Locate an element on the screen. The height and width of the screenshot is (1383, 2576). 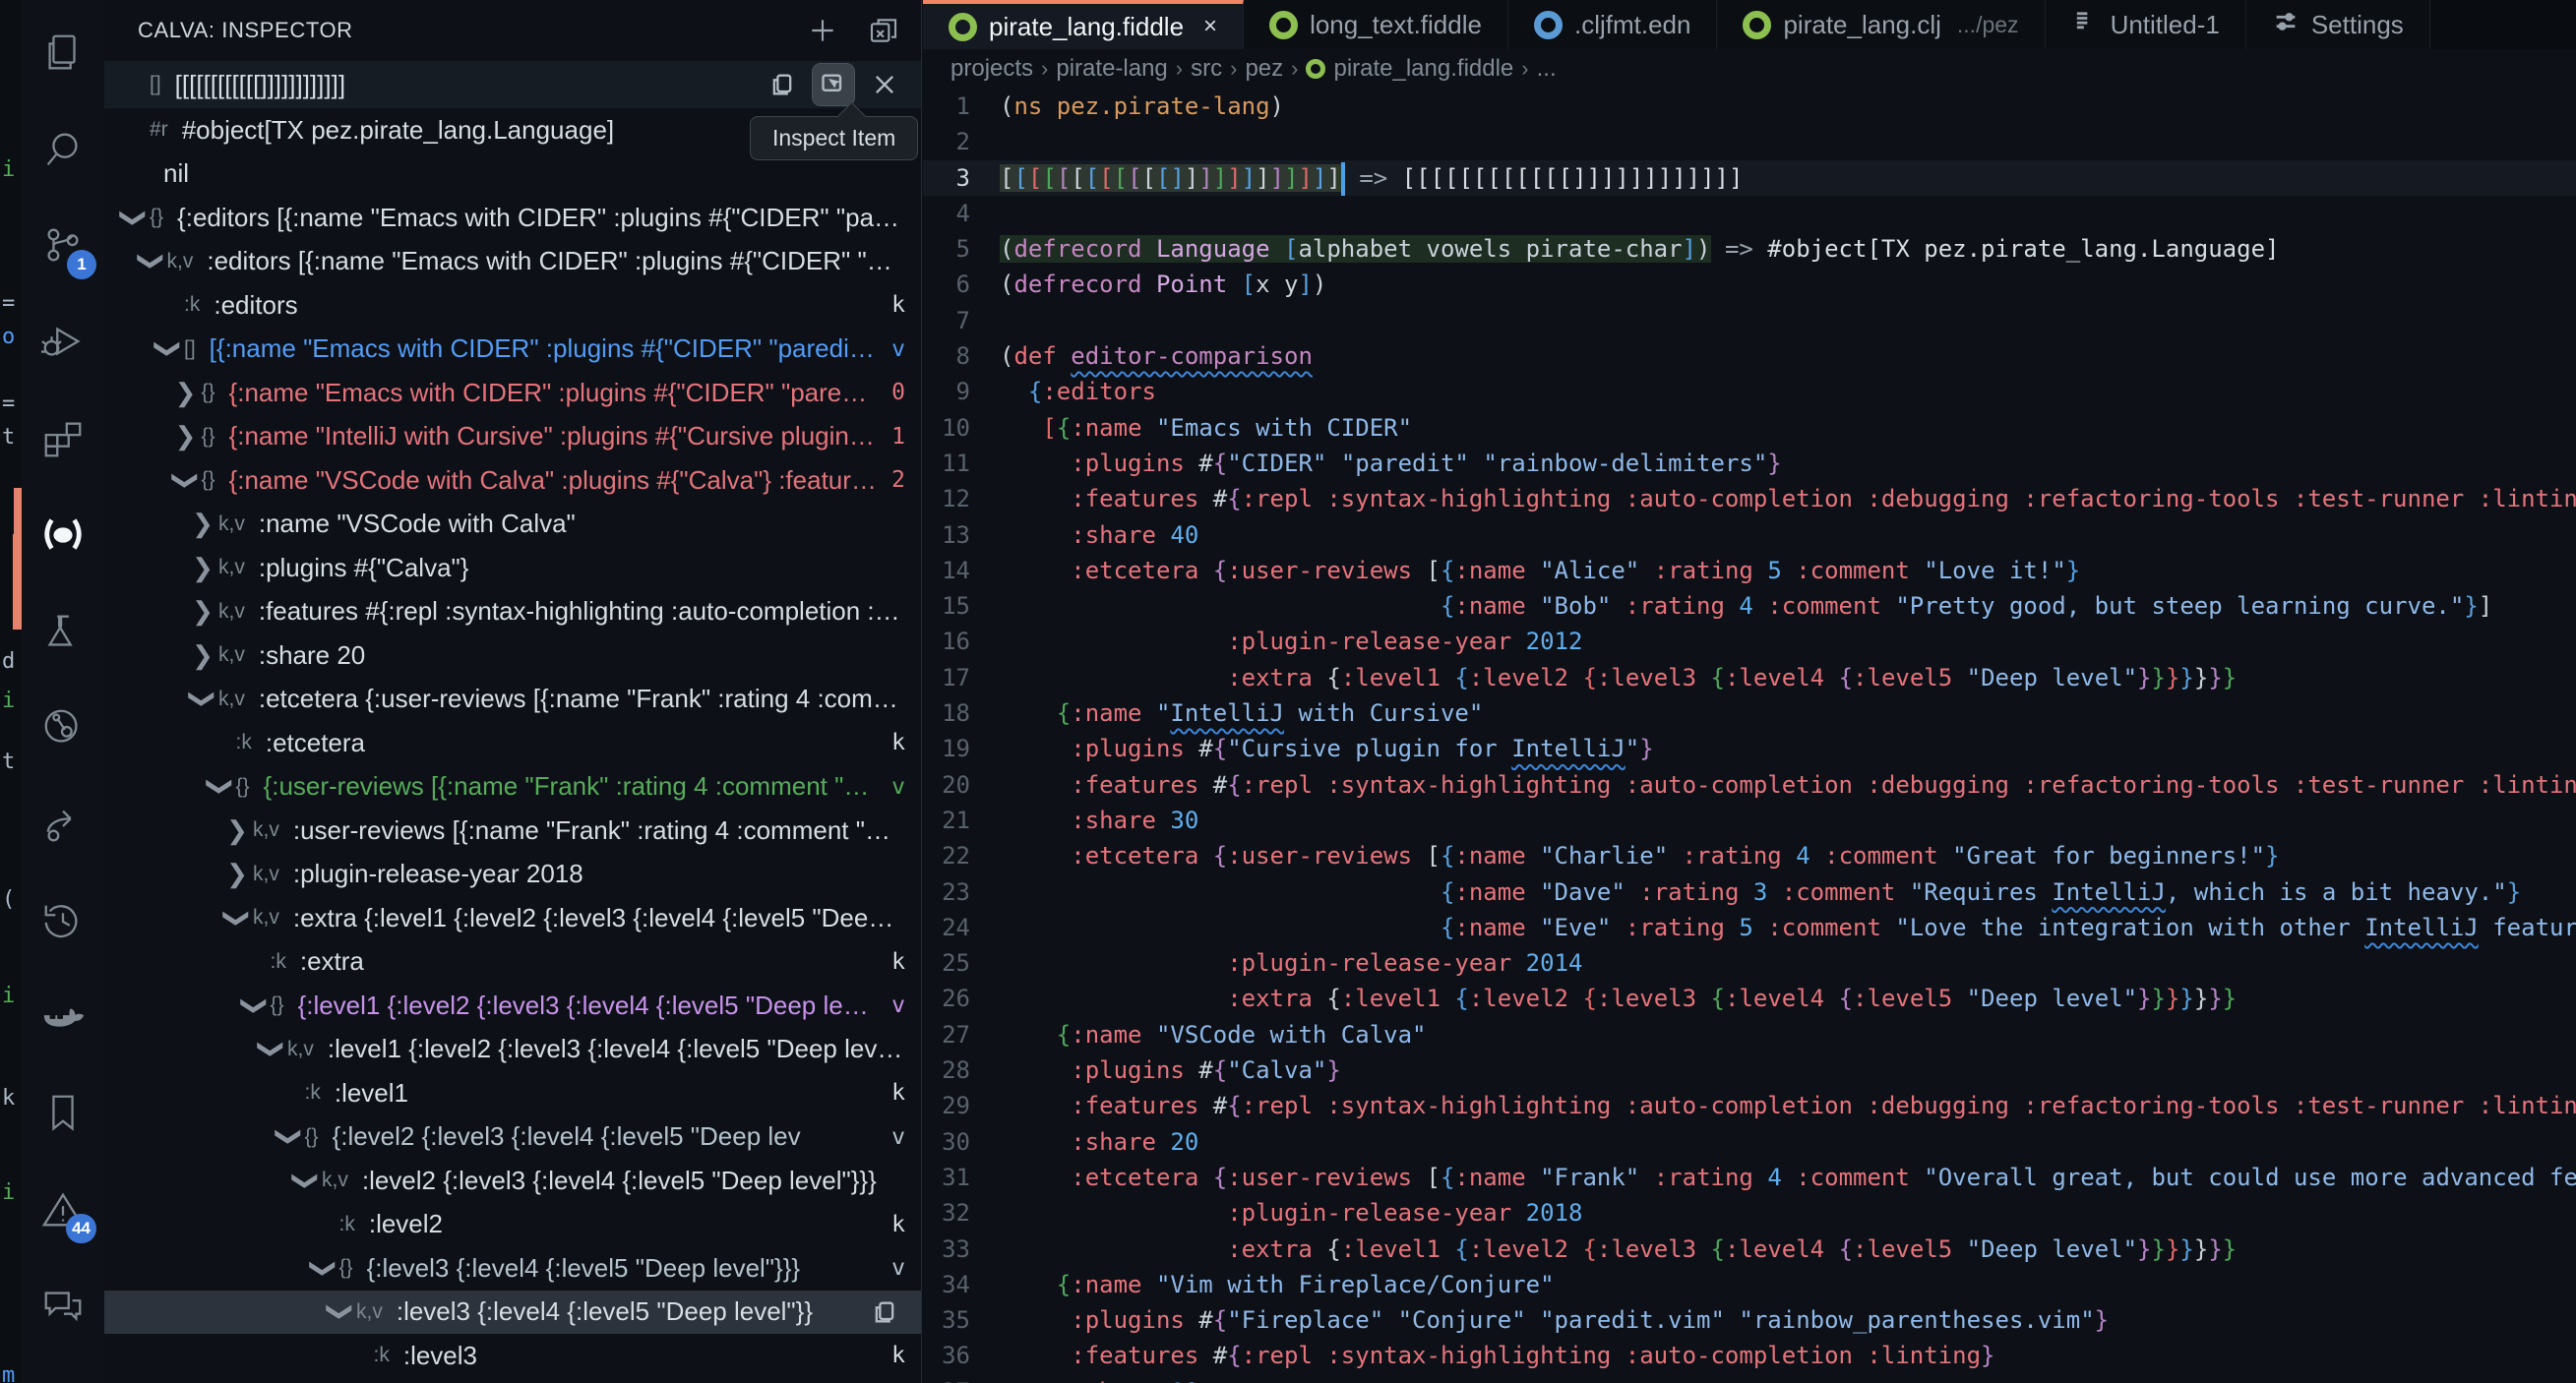
tab-long_text.fiddle: long_text.fiddle is located at coordinates (1376, 24).